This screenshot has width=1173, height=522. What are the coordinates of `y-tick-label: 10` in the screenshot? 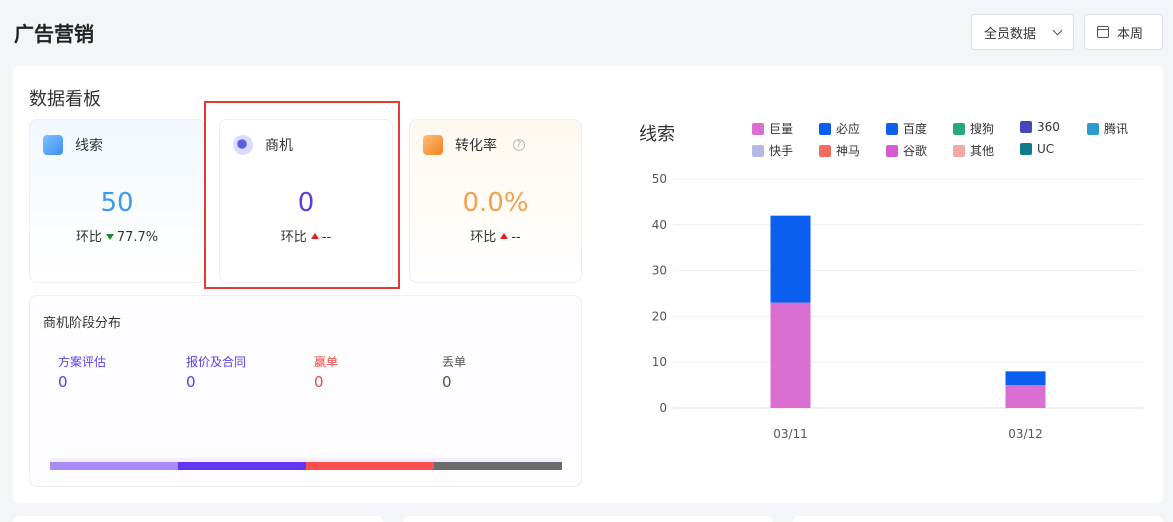 It's located at (659, 362).